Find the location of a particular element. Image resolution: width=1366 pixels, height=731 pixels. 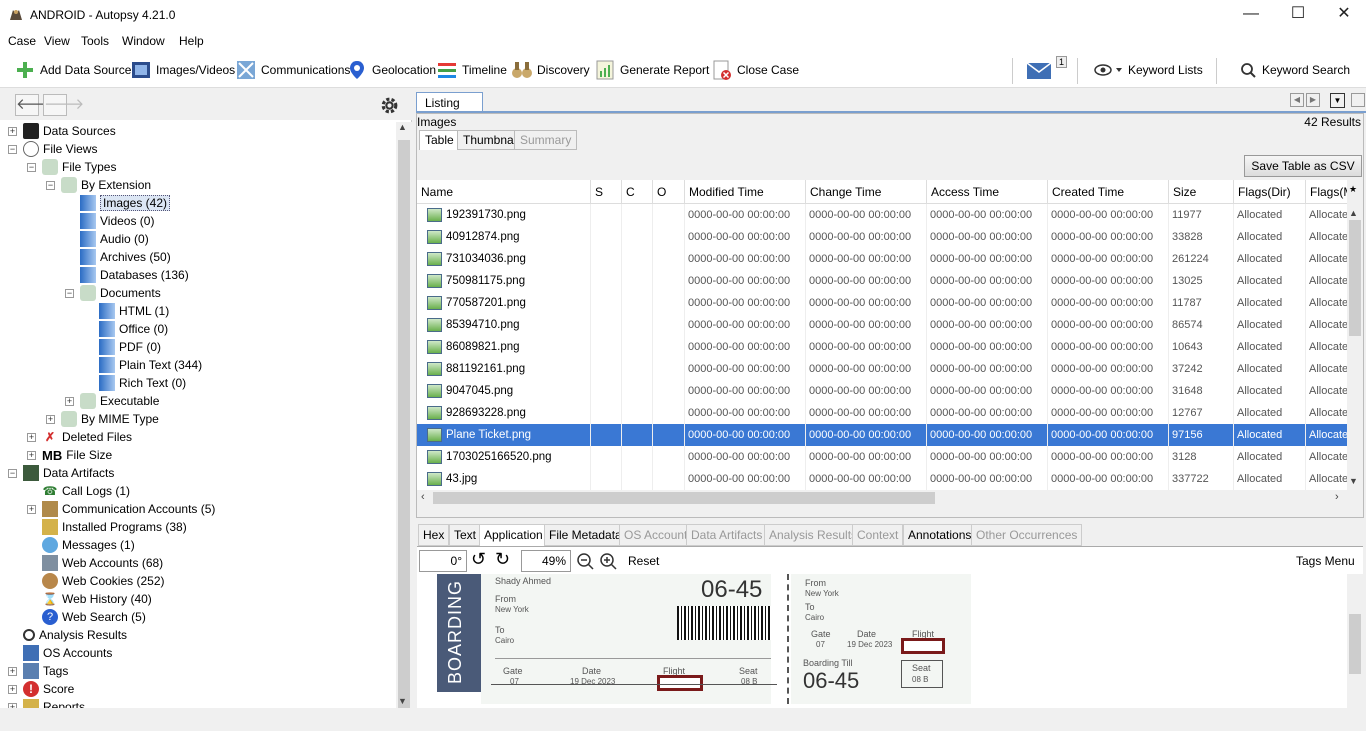

tab-data-artifacts: Data Artifacts is located at coordinates (727, 535).